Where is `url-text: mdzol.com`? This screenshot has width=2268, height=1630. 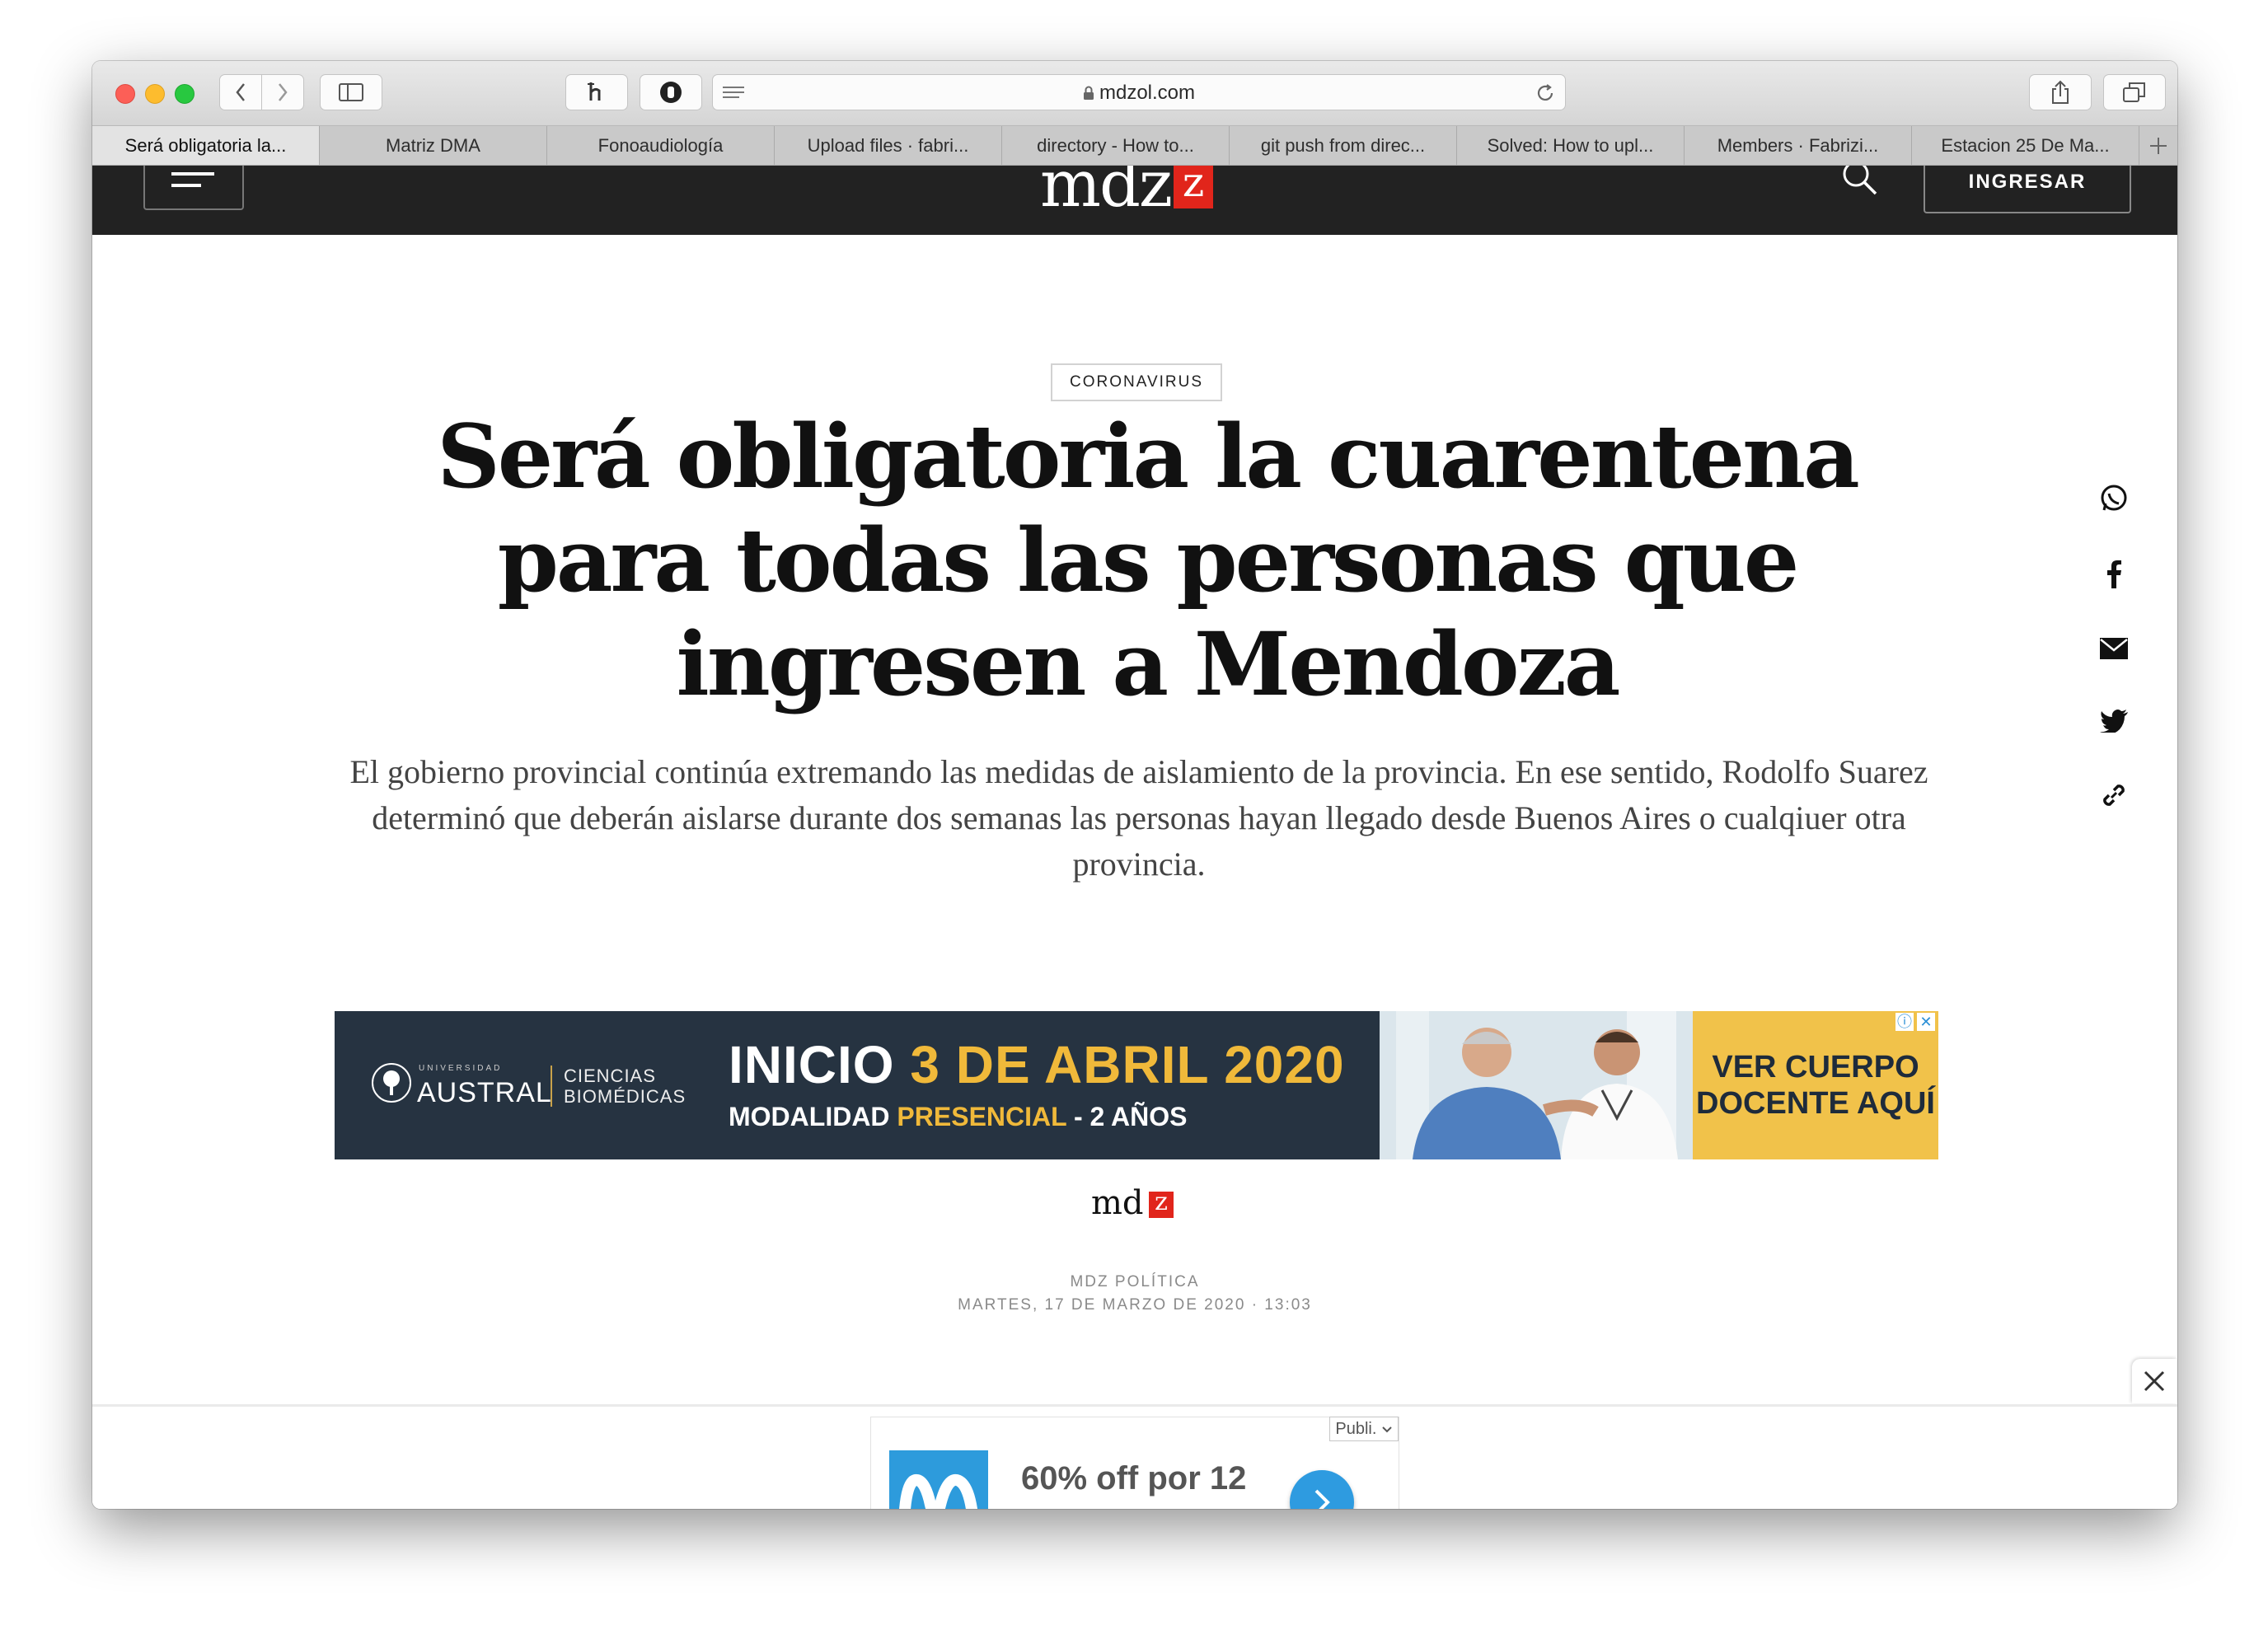
url-text: mdzol.com is located at coordinates (1147, 93).